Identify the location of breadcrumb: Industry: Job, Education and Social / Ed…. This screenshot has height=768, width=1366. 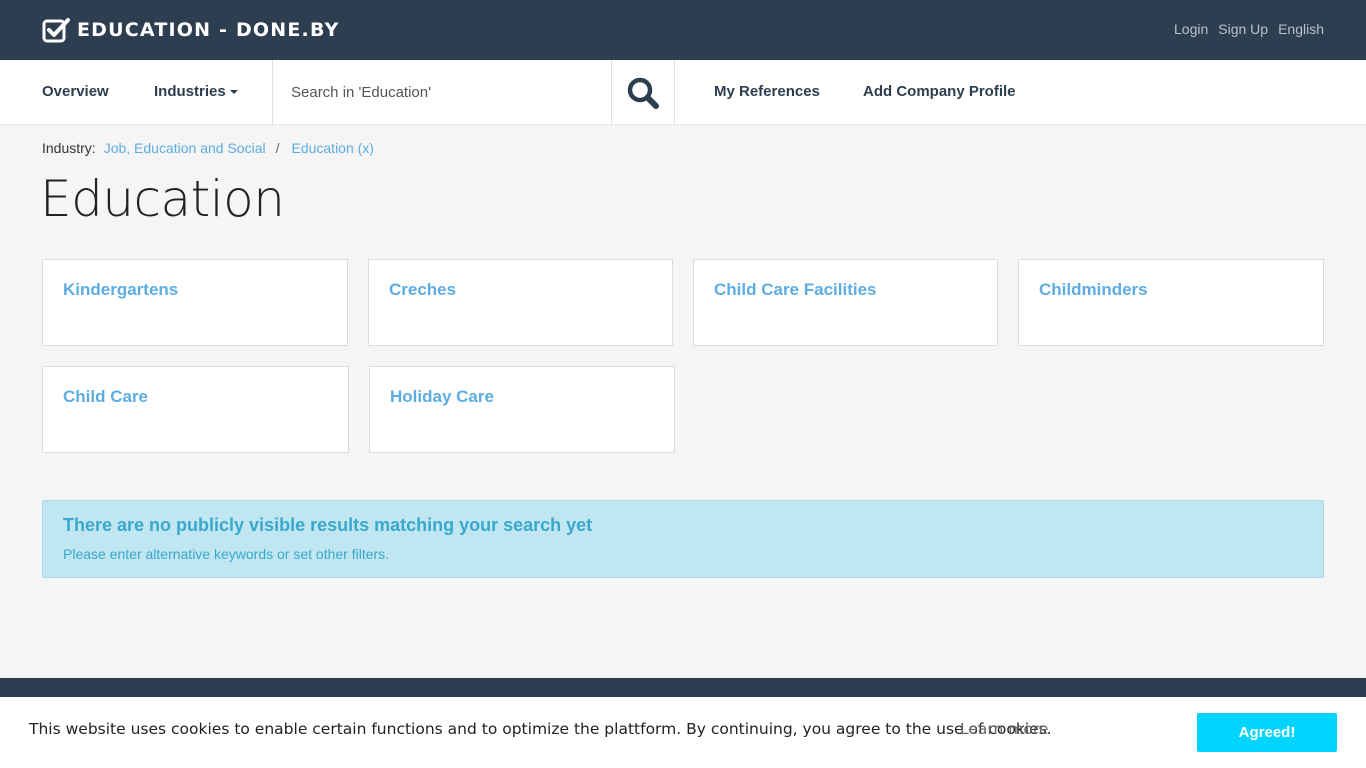
(208, 148).